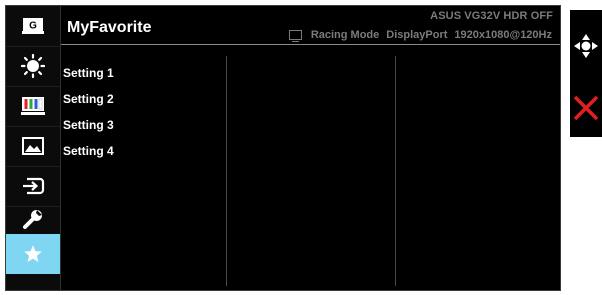  I want to click on sidebar-item-image, so click(33, 146).